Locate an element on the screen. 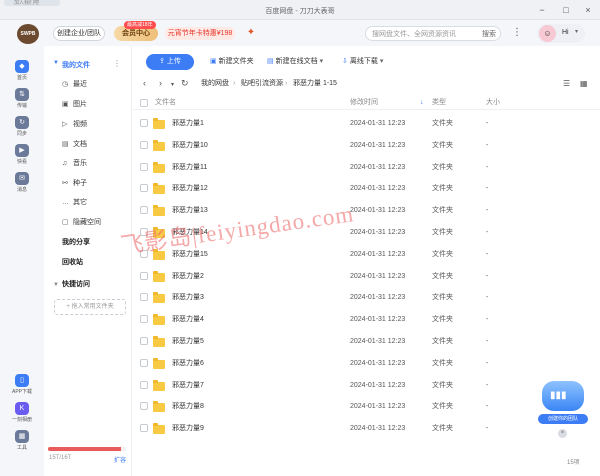 The image size is (600, 476). file-name: 邪恶力量7 is located at coordinates (188, 386).